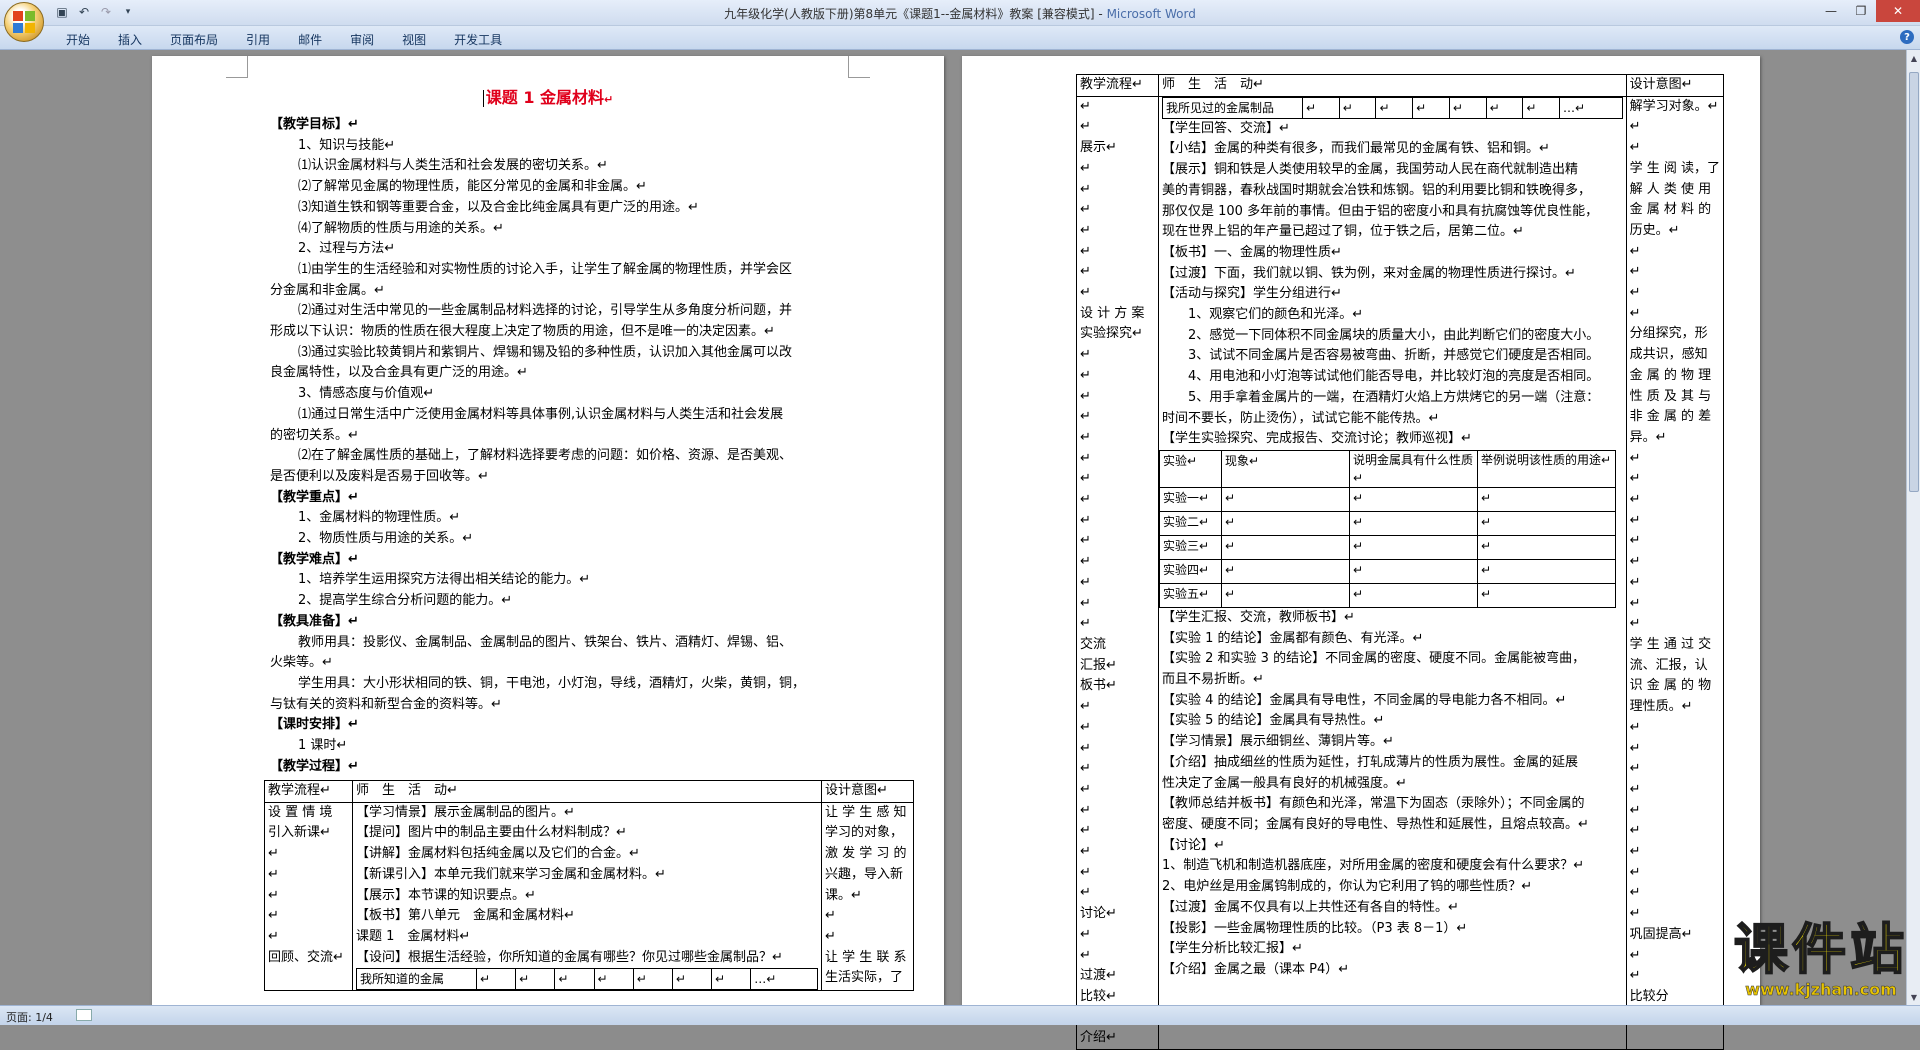 This screenshot has height=1050, width=1920. What do you see at coordinates (106, 12) in the screenshot?
I see `redo-icon: ↷` at bounding box center [106, 12].